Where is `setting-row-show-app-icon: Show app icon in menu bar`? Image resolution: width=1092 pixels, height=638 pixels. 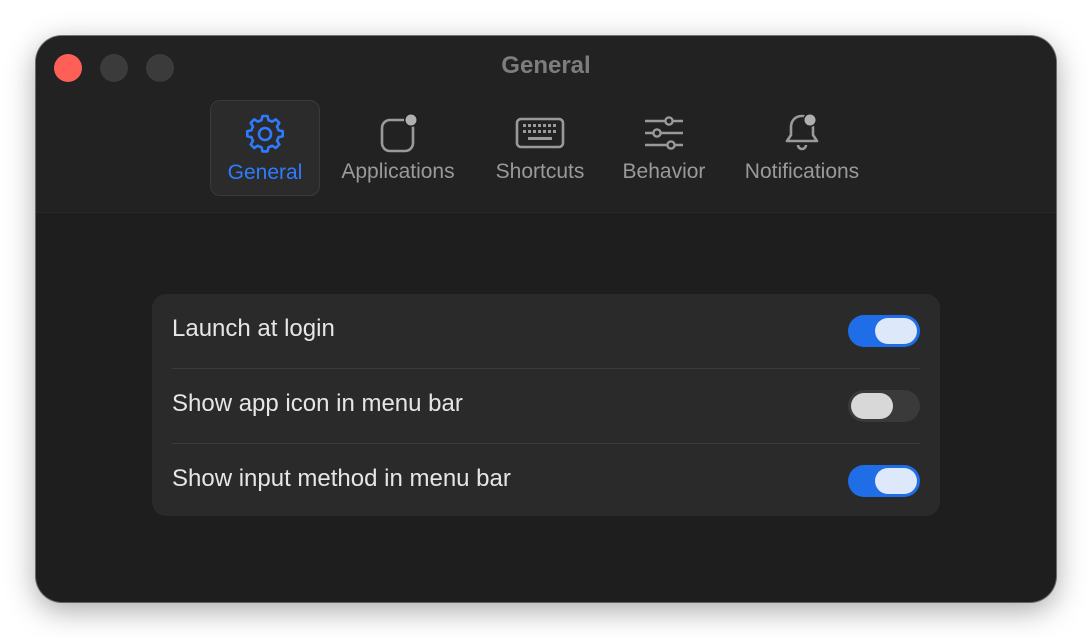
setting-row-show-app-icon: Show app icon in menu bar is located at coordinates (546, 406).